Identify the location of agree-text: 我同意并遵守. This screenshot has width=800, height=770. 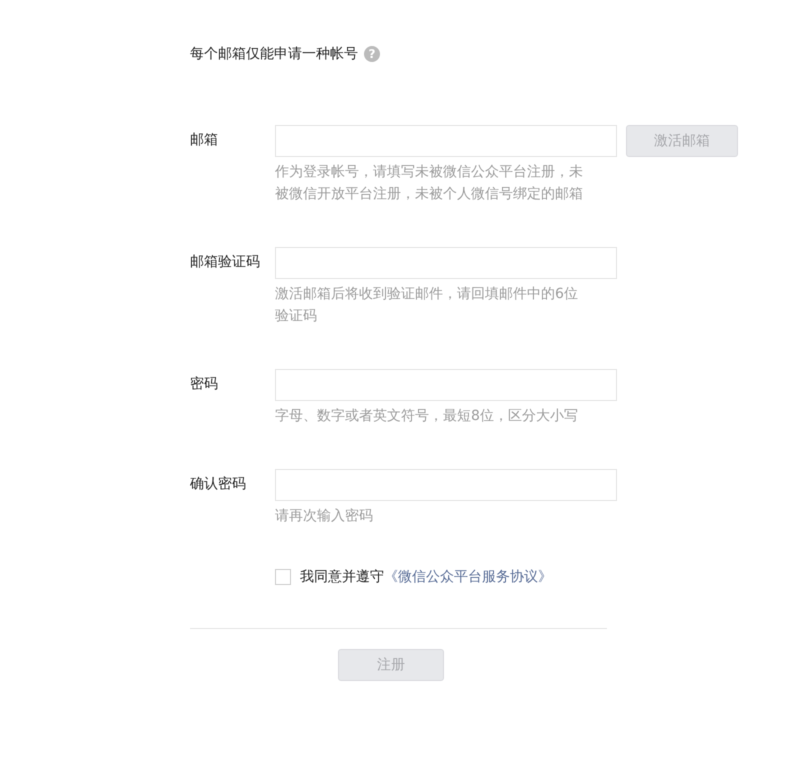
(342, 577).